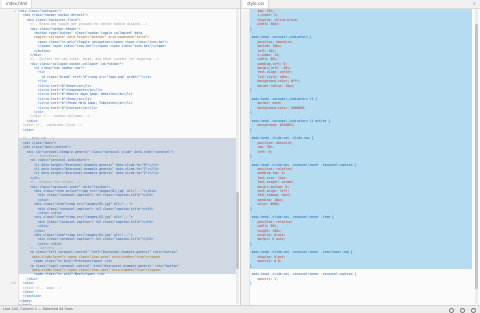 This screenshot has height=313, width=480. I want to click on tab-index-html: index.html, so click(17, 4).